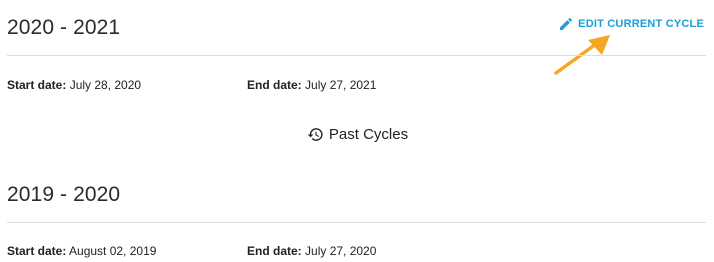  I want to click on past-cycles-button: Past Cycles, so click(357, 134).